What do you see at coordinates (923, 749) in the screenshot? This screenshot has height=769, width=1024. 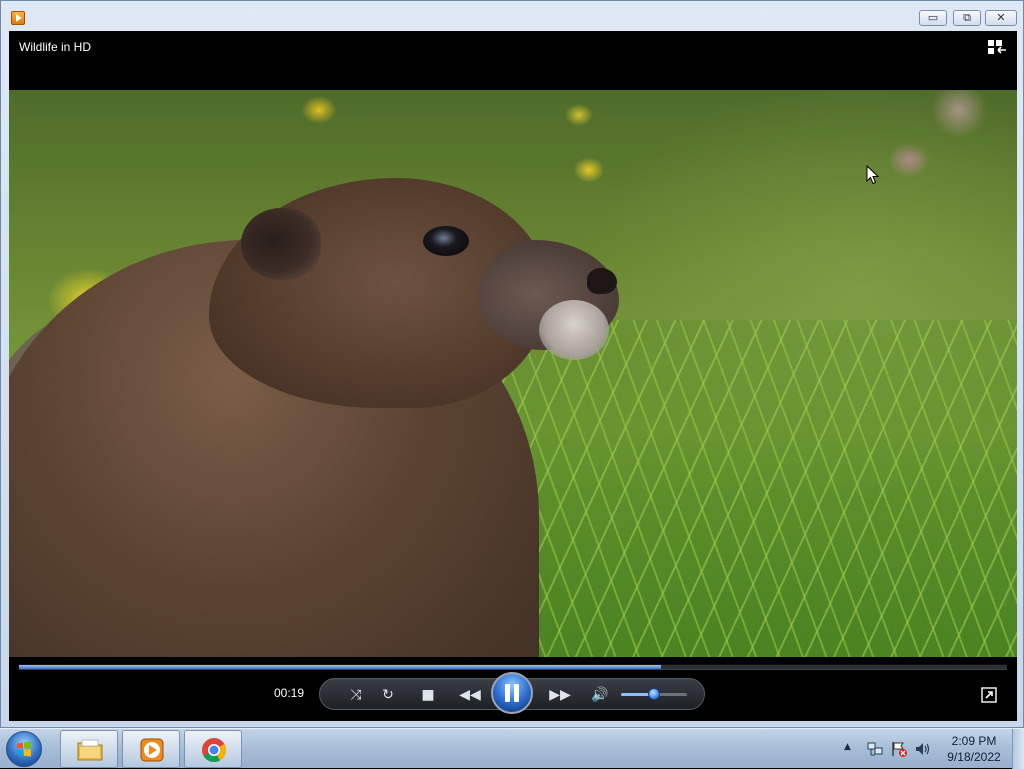 I see `volume-icon` at bounding box center [923, 749].